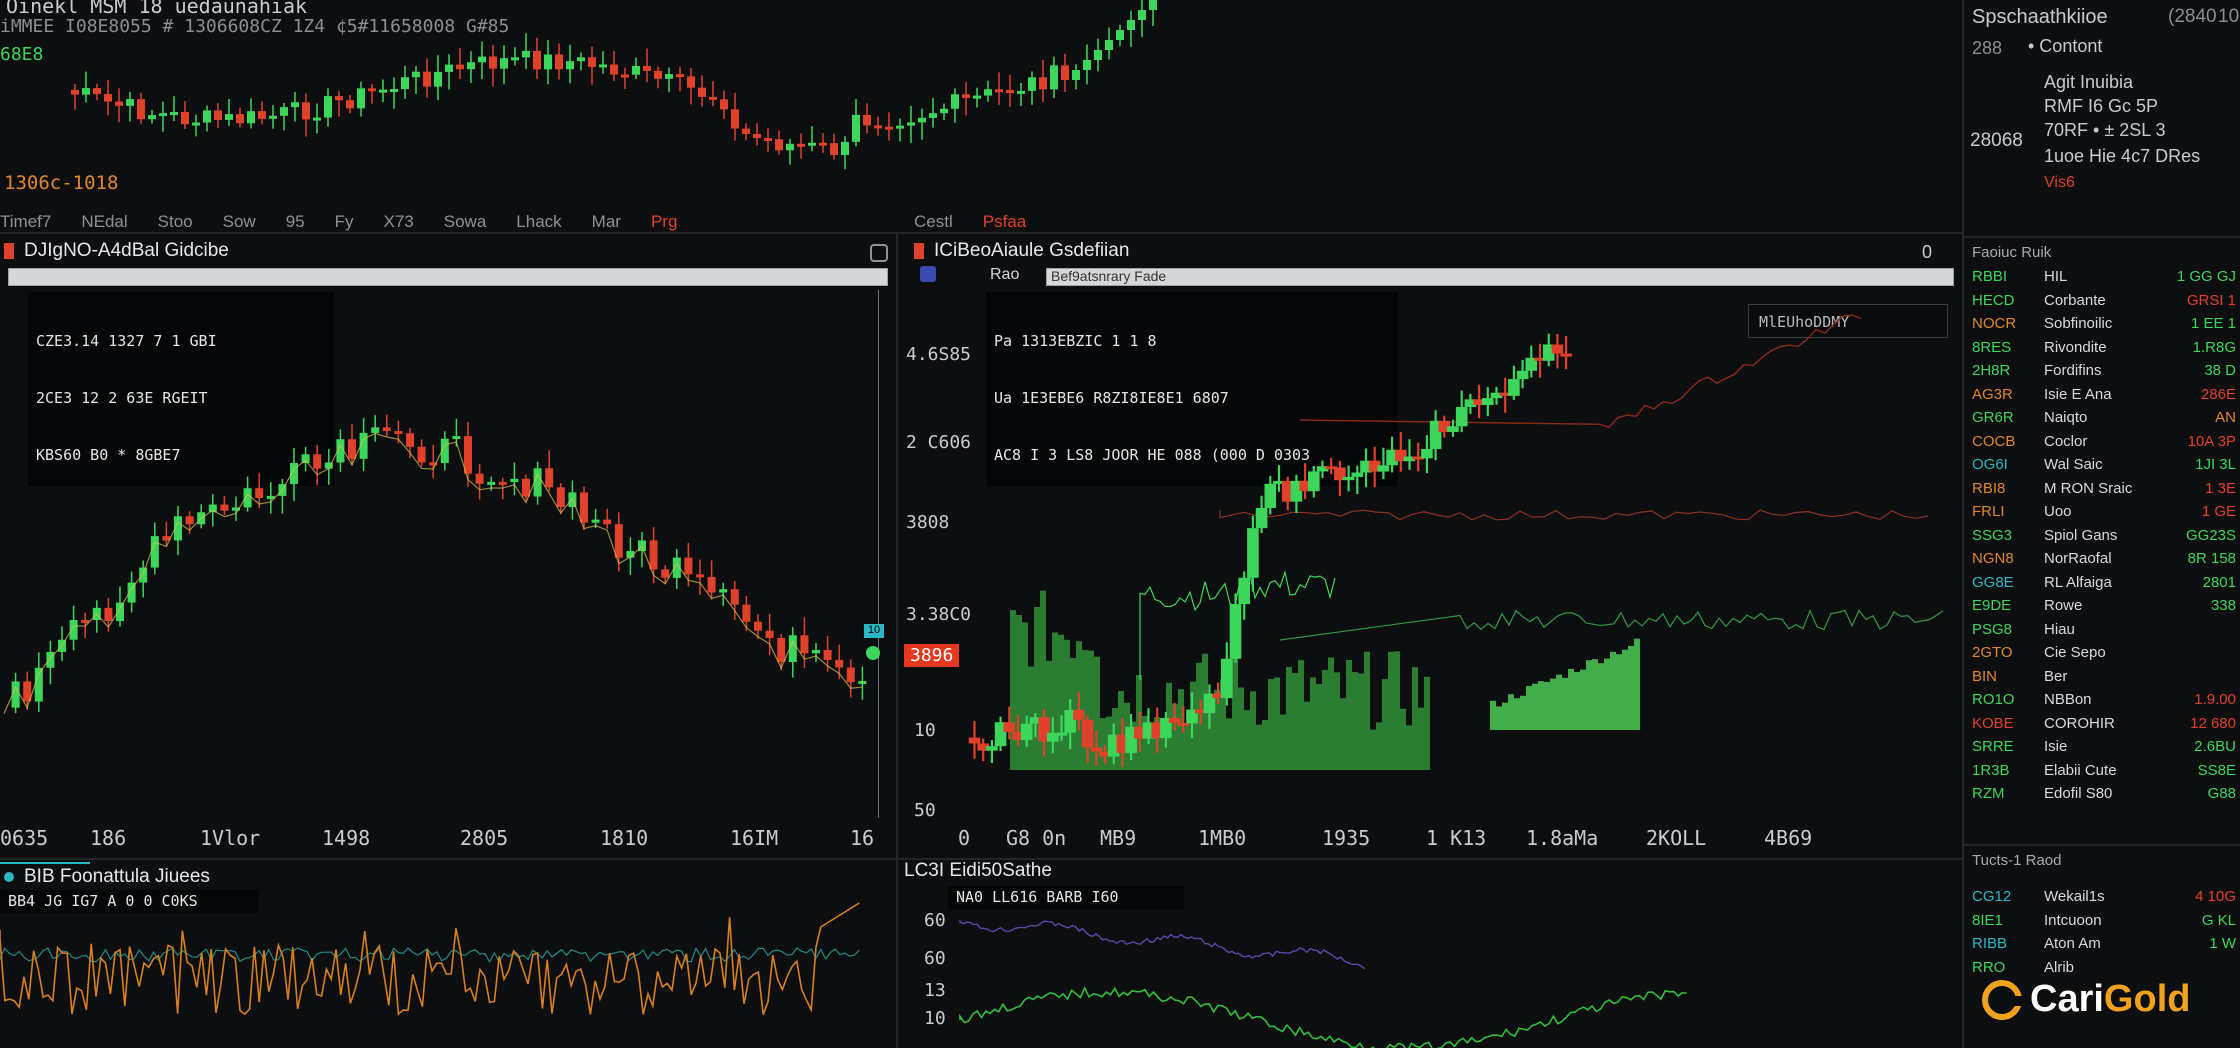 The image size is (2240, 1048). Describe the element at coordinates (2106, 326) in the screenshot. I see `watchlist-row: NOCR Sobfinoilic 1 EE 1` at that location.